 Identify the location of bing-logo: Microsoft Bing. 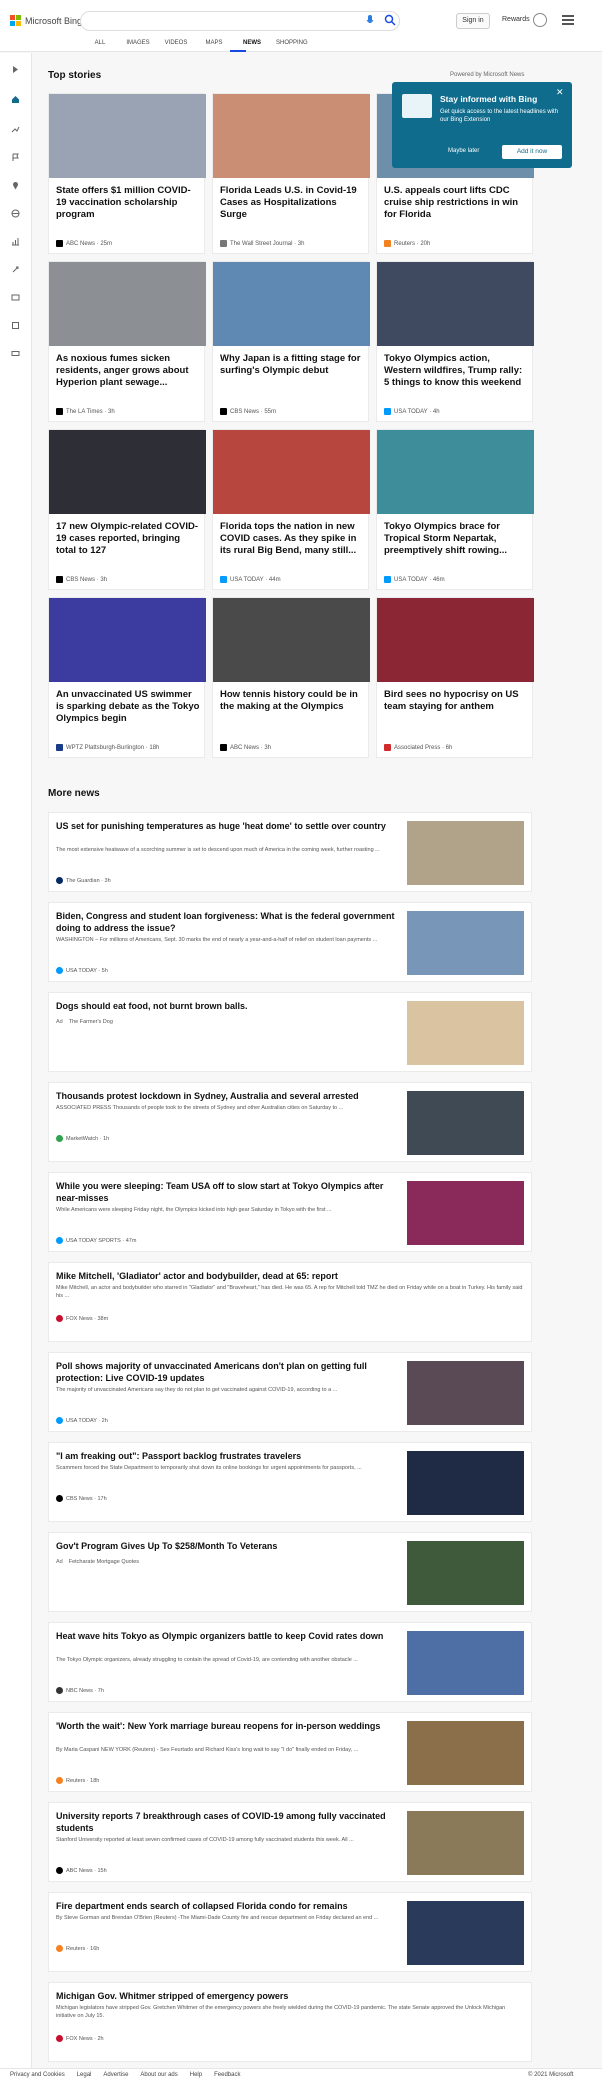
(46, 20).